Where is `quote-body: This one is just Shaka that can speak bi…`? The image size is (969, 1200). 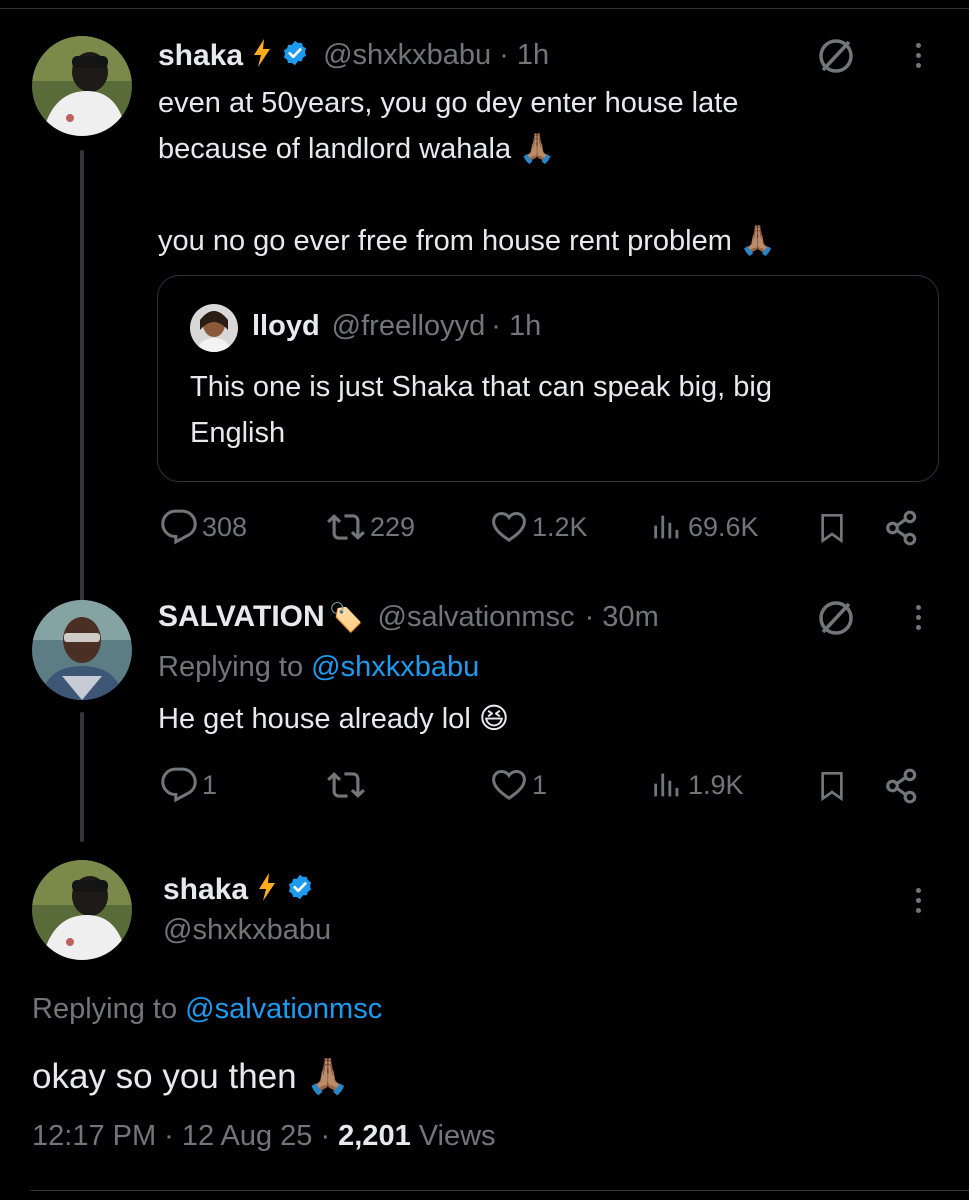 quote-body: This one is just Shaka that can speak bi… is located at coordinates (560, 410).